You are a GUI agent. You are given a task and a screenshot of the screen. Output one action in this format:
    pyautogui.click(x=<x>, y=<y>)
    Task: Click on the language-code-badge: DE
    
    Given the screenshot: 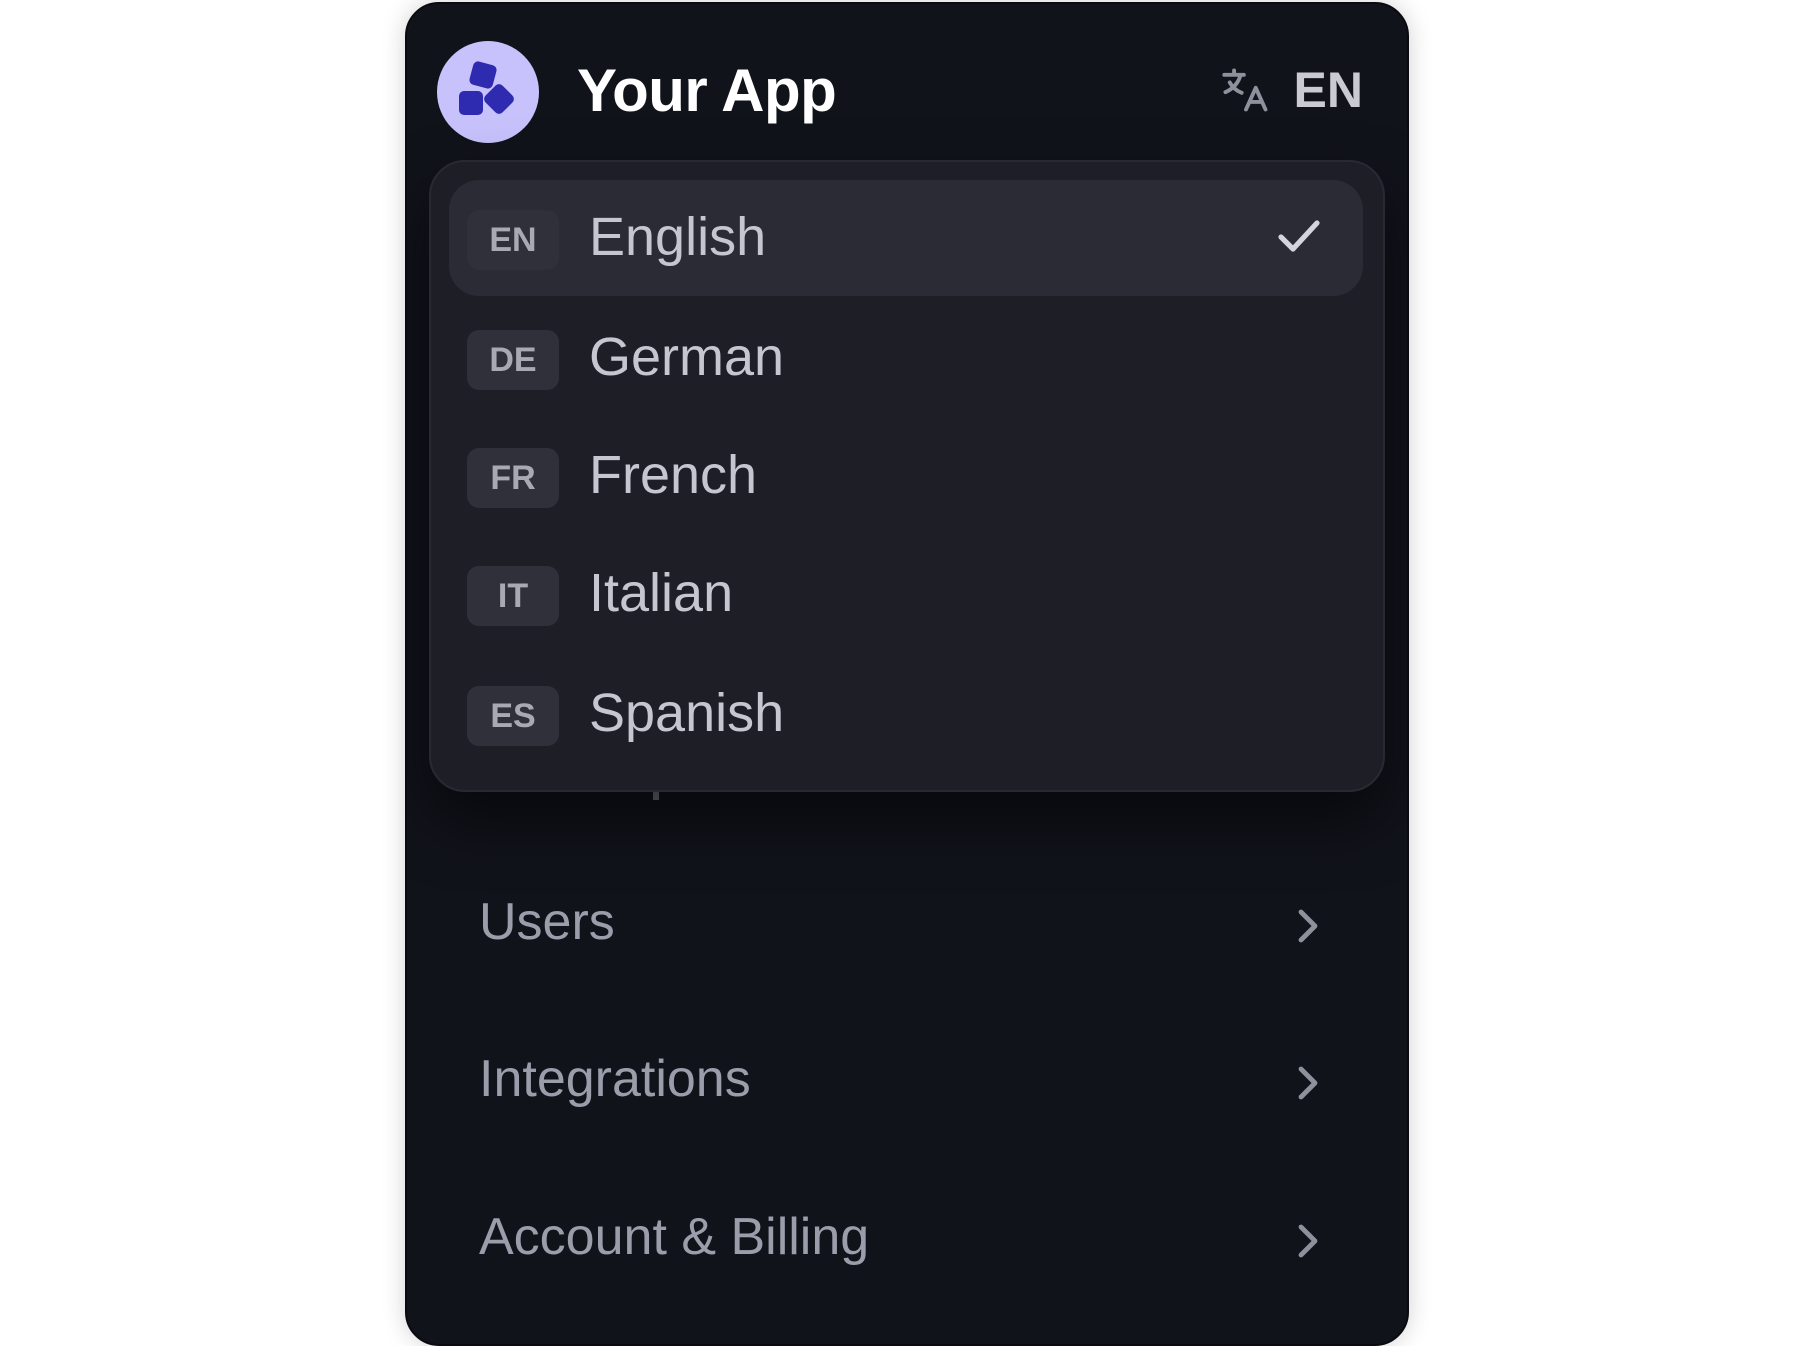 What is the action you would take?
    pyautogui.click(x=513, y=360)
    